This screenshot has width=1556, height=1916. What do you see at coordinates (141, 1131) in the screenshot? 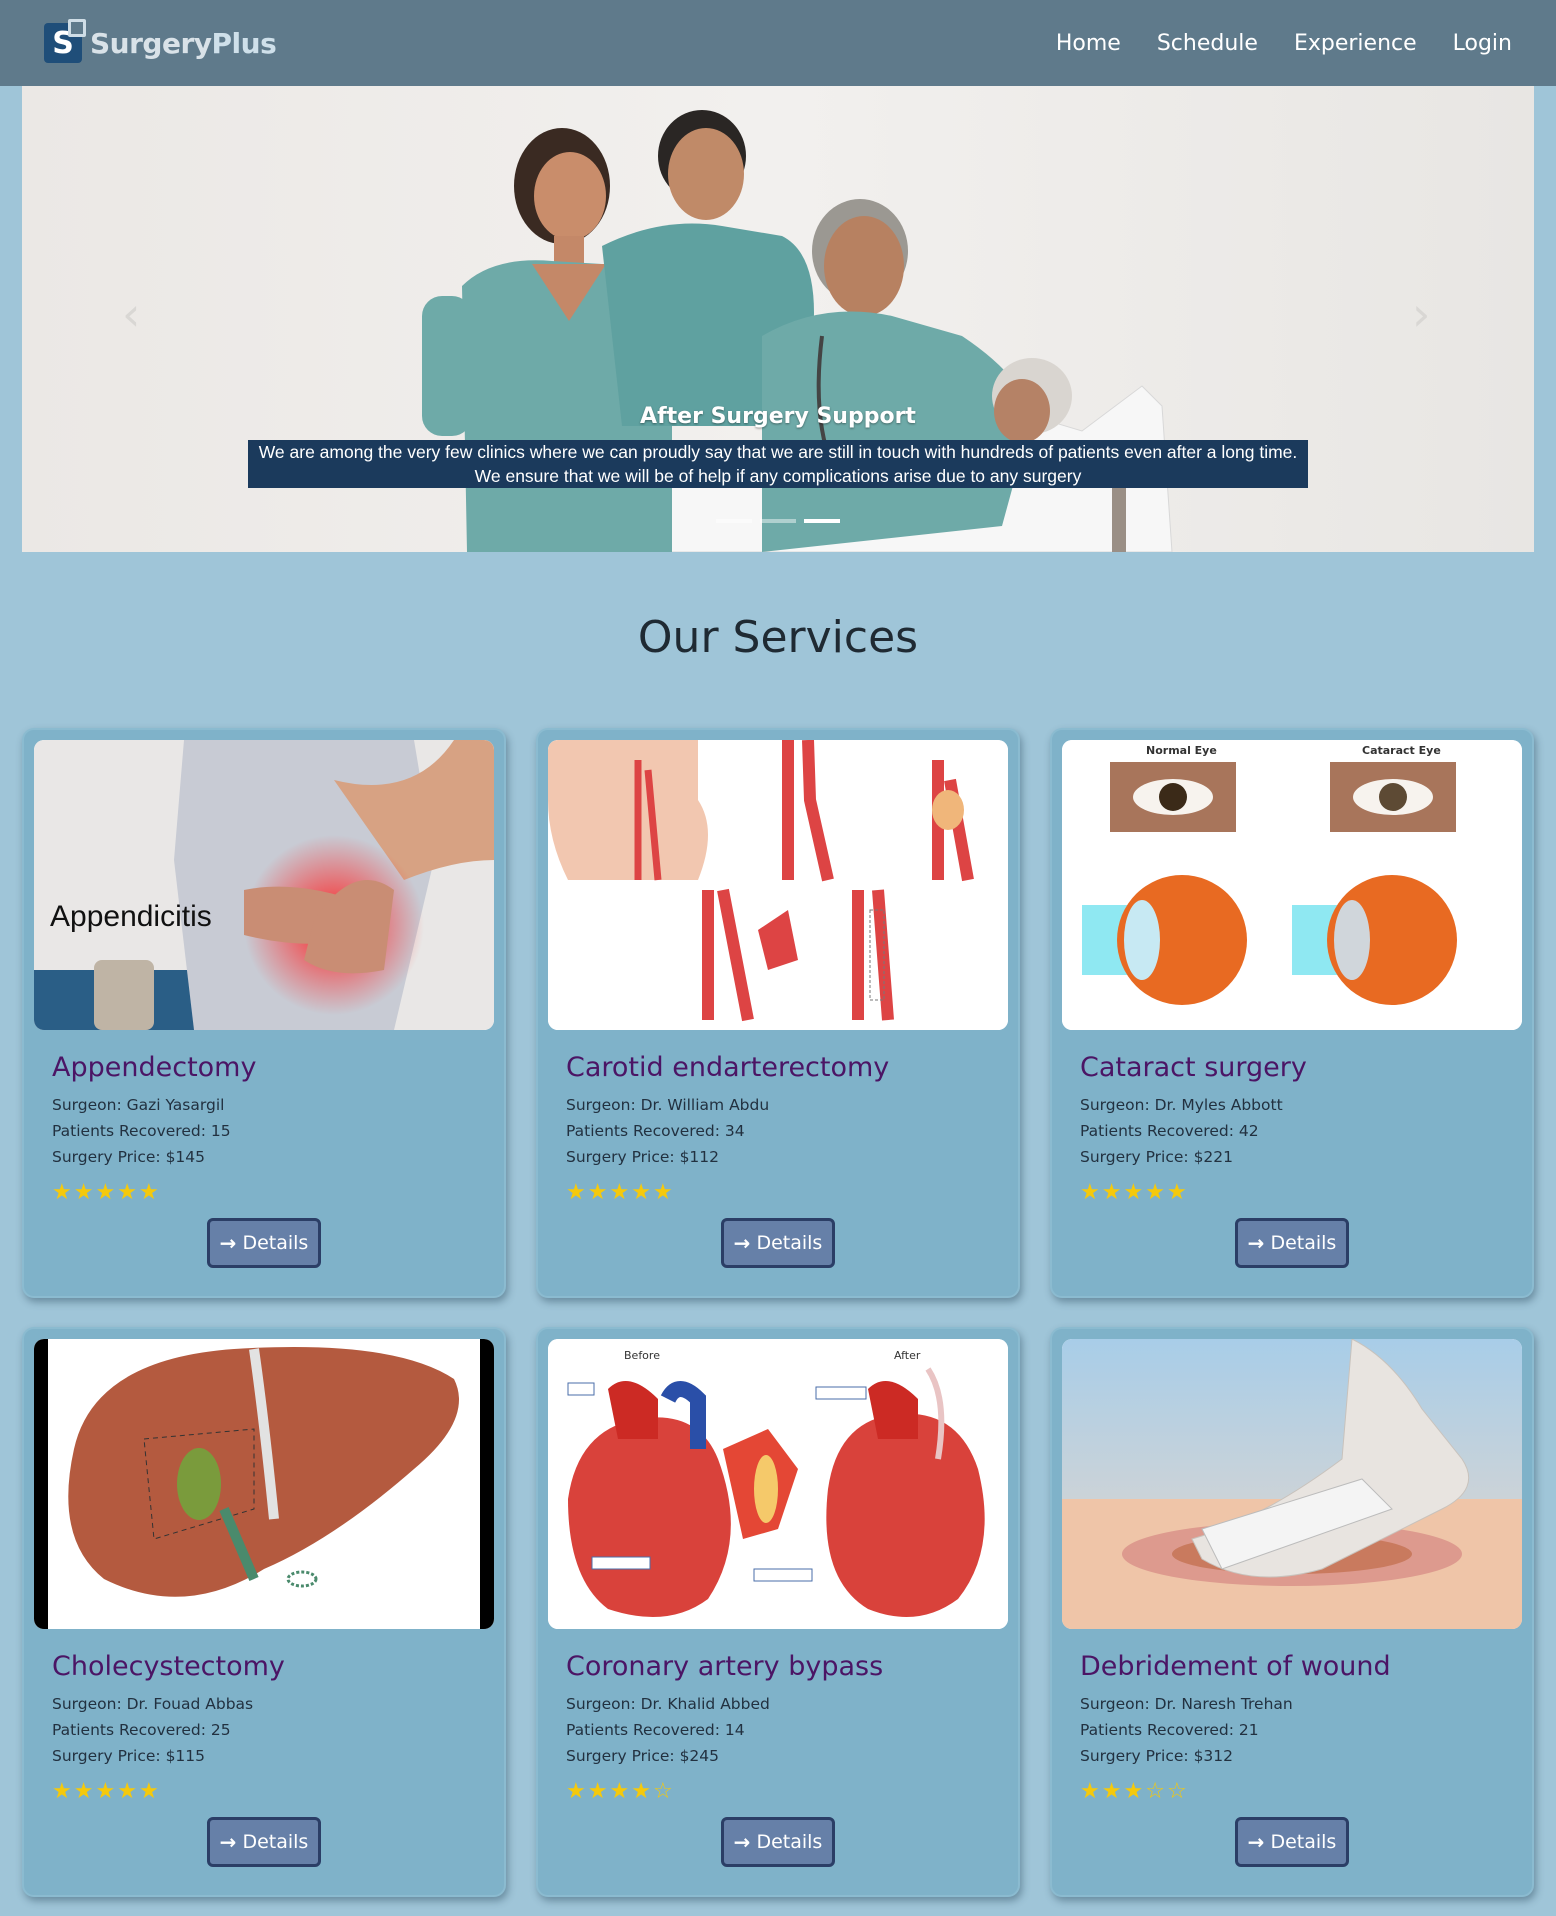
I see `patients-recovered: Patients Recovered: 15` at bounding box center [141, 1131].